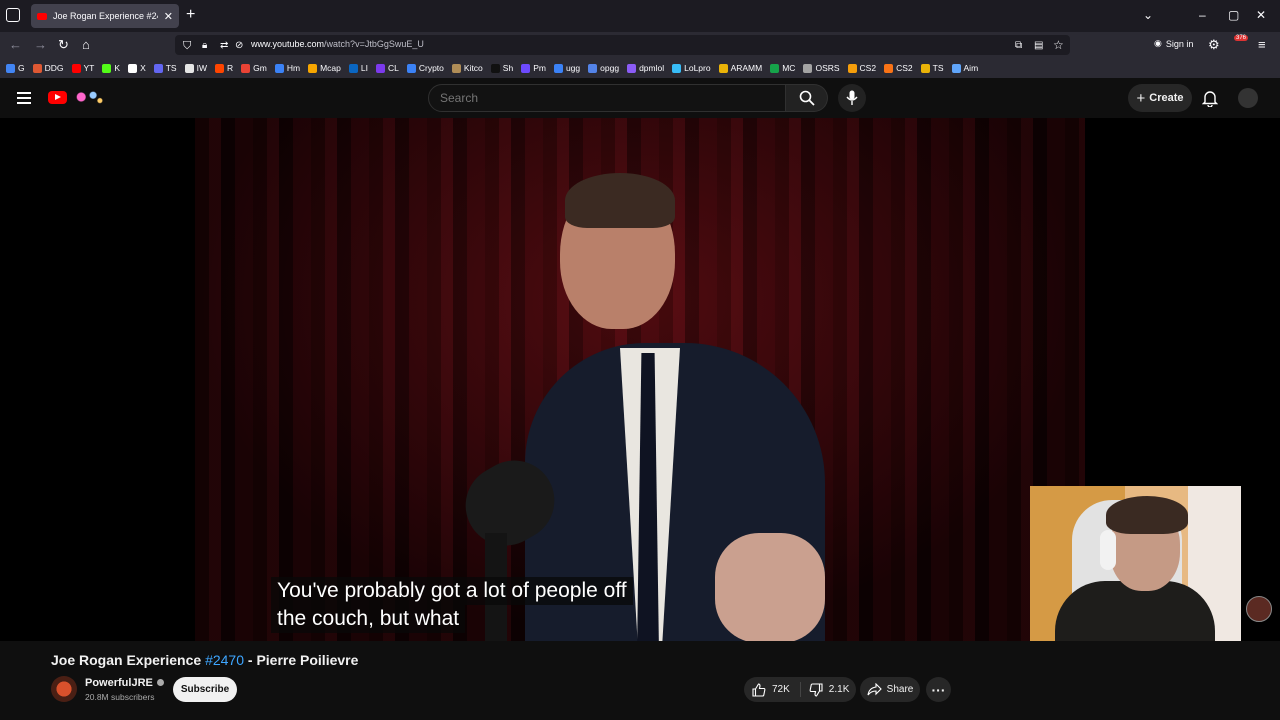  I want to click on bookmark-item: IW, so click(195, 68).